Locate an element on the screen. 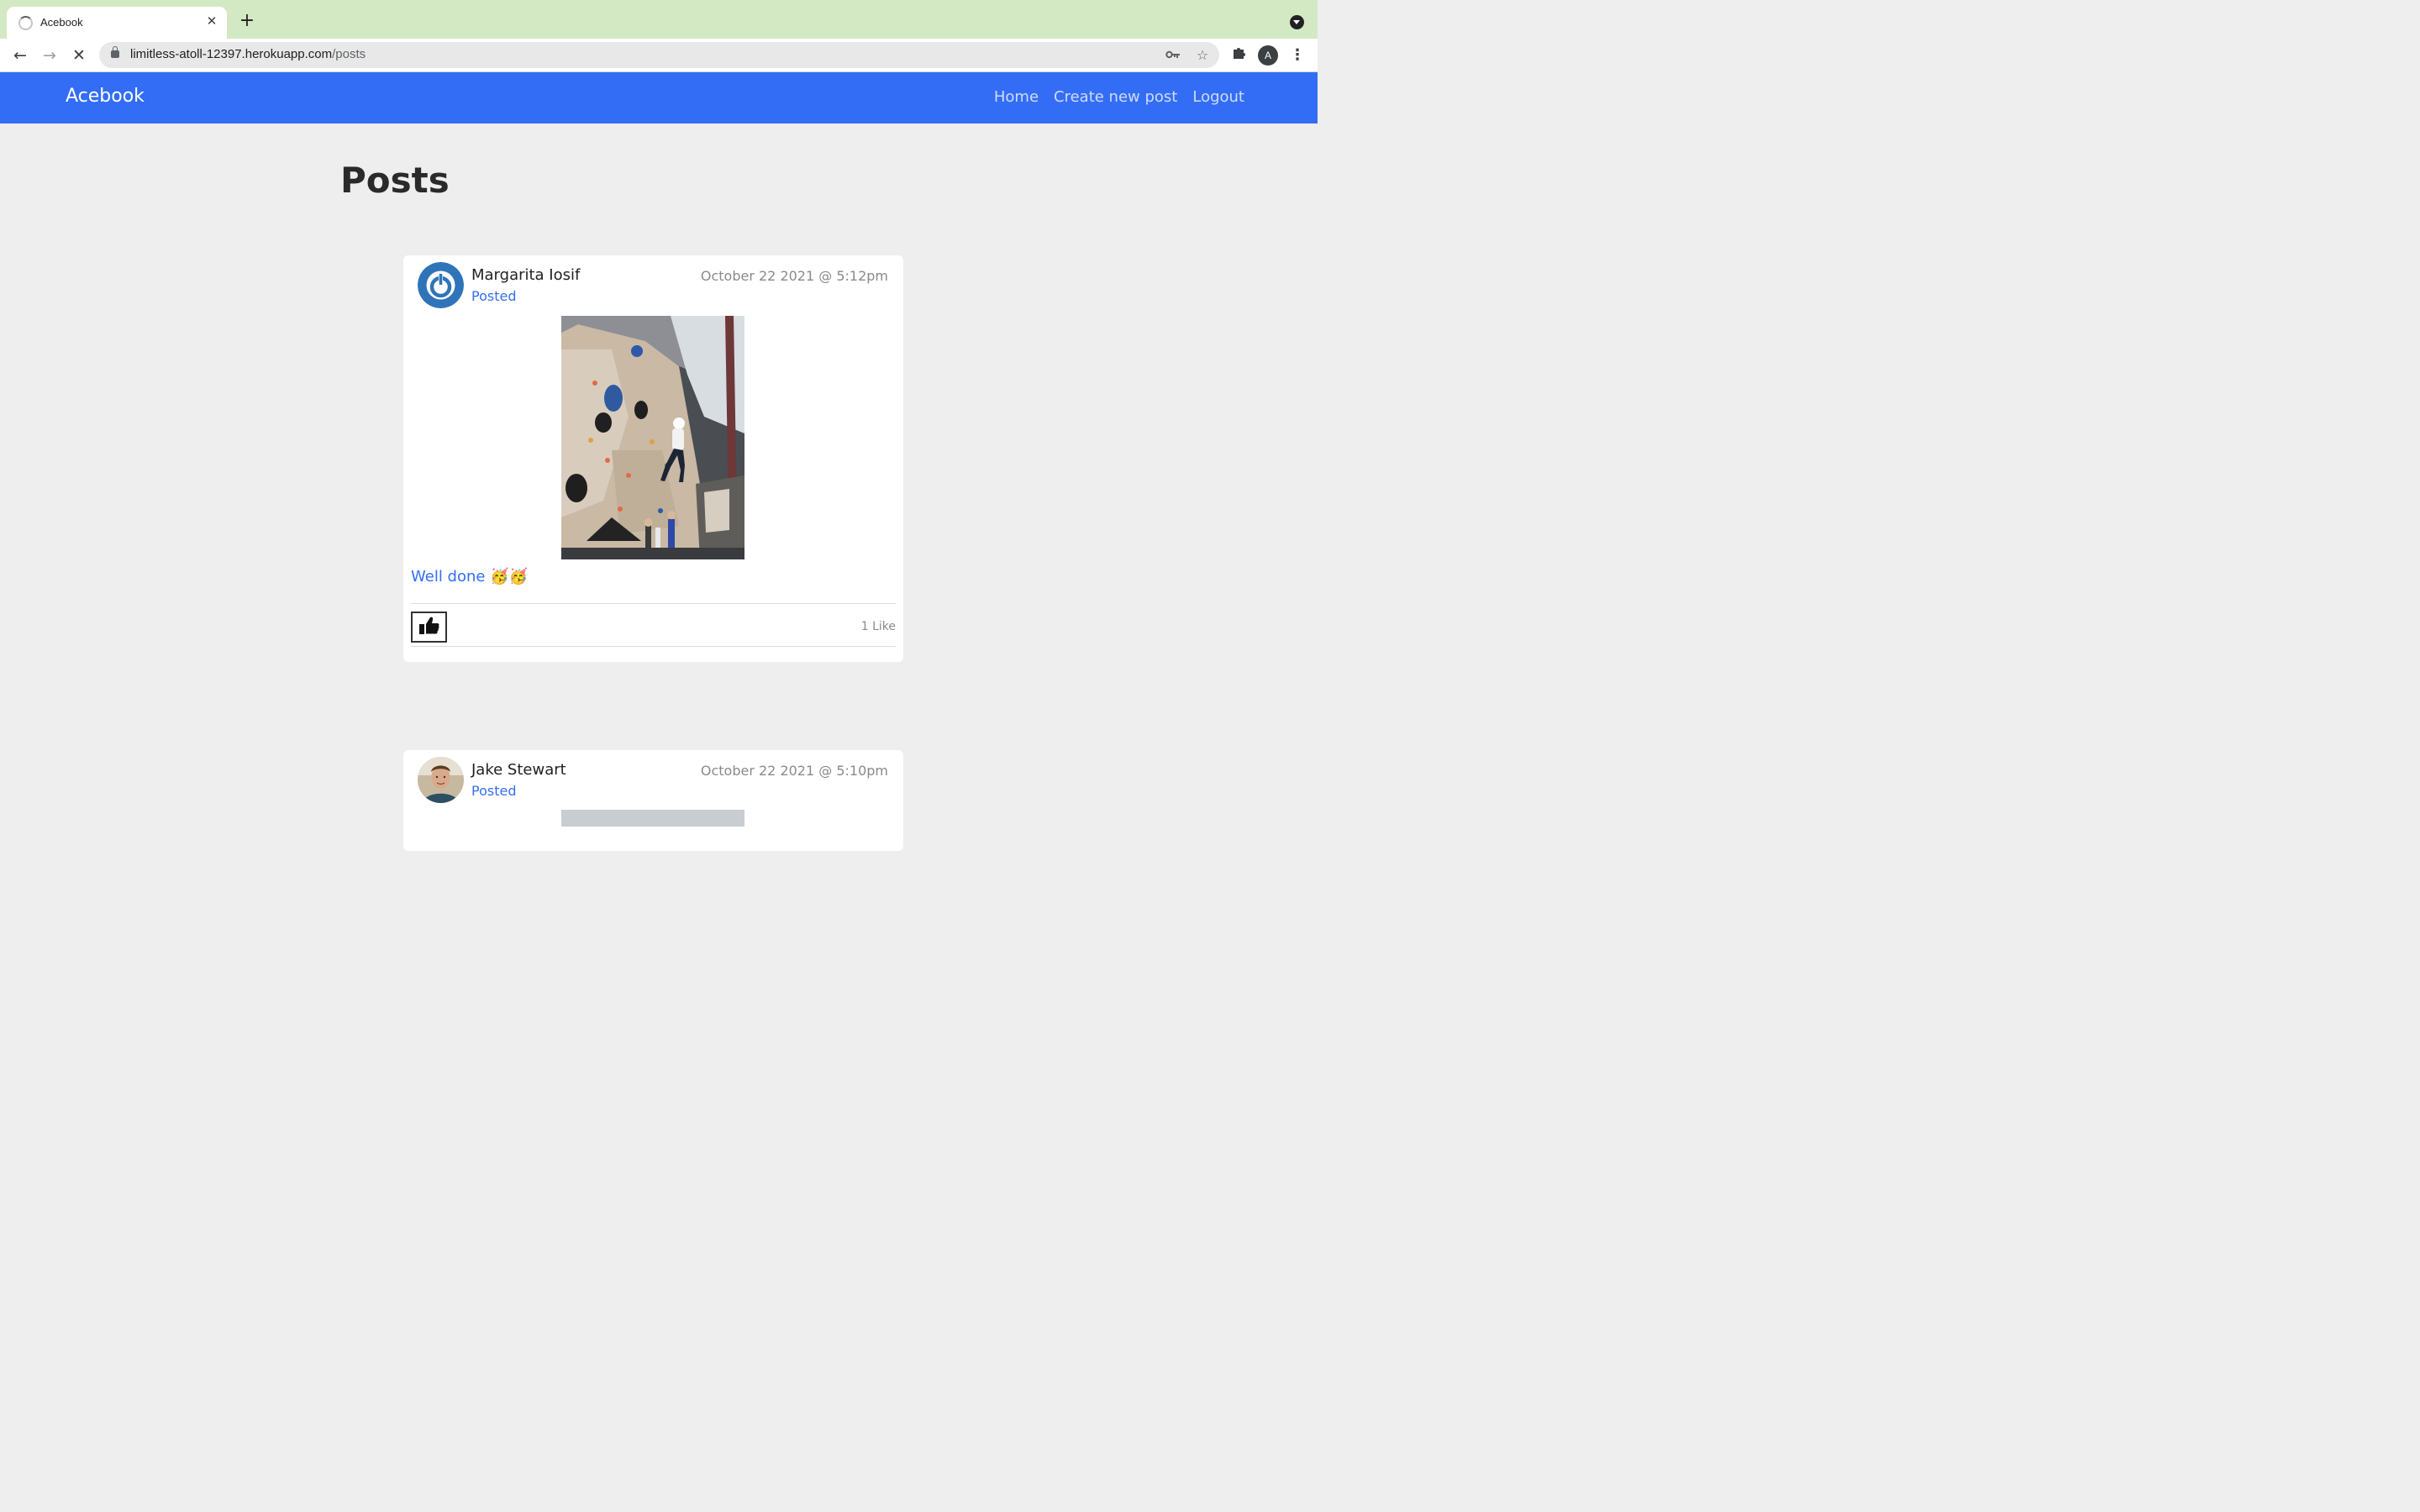  browser-tabstrip: Acebook ✕ + is located at coordinates (659, 19).